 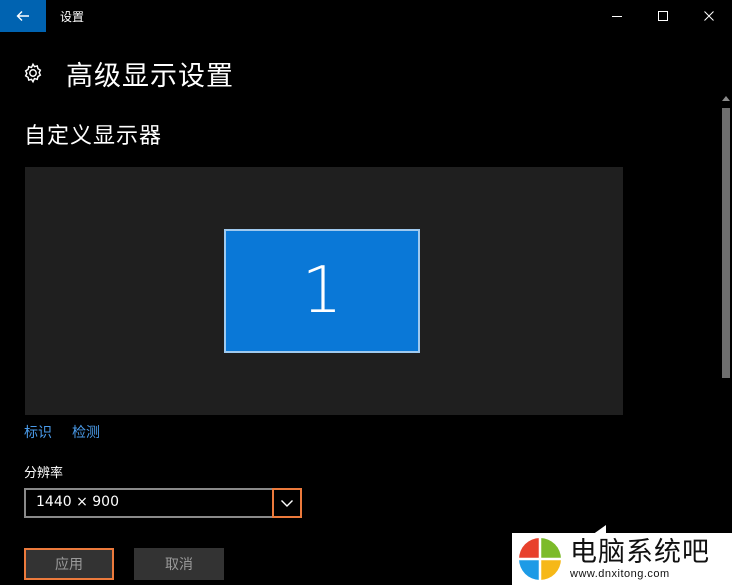 I want to click on watermark-text: 电脑系统吧 www.dnxitong.com, so click(x=640, y=559).